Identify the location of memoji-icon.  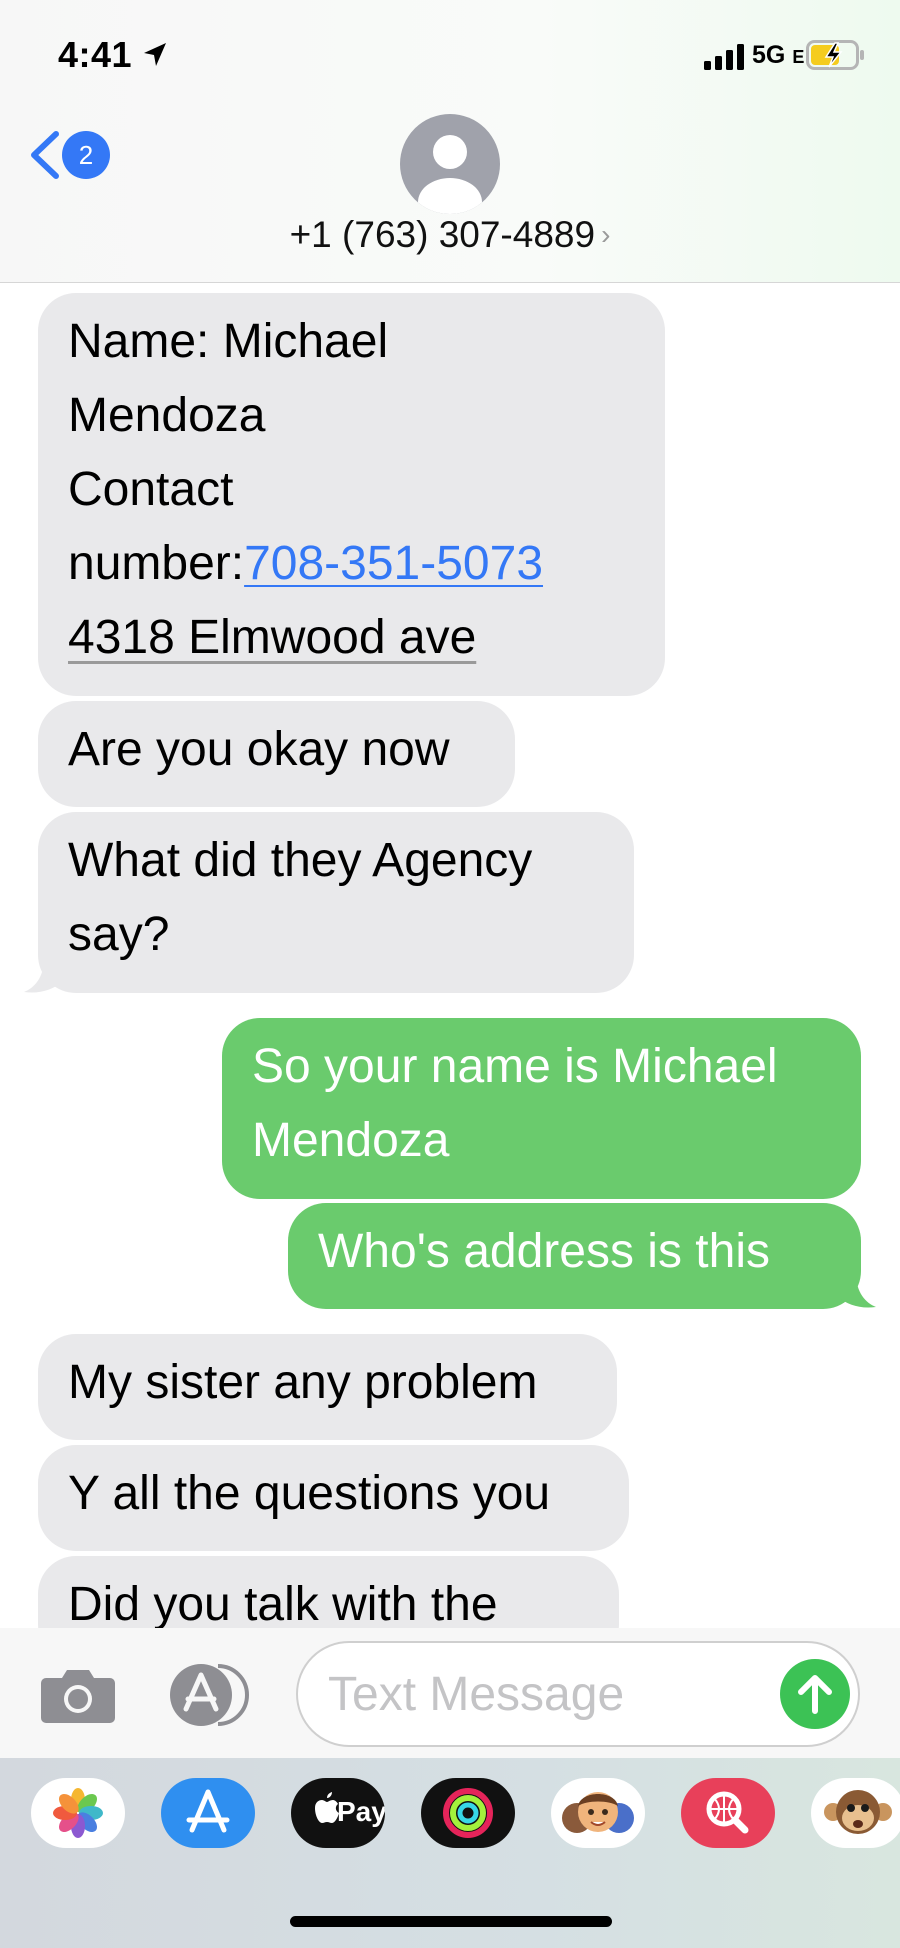
(598, 1813).